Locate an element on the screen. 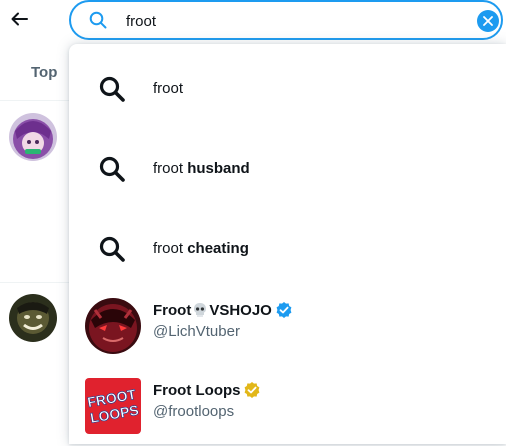  verified-badge-gold-icon is located at coordinates (252, 390).